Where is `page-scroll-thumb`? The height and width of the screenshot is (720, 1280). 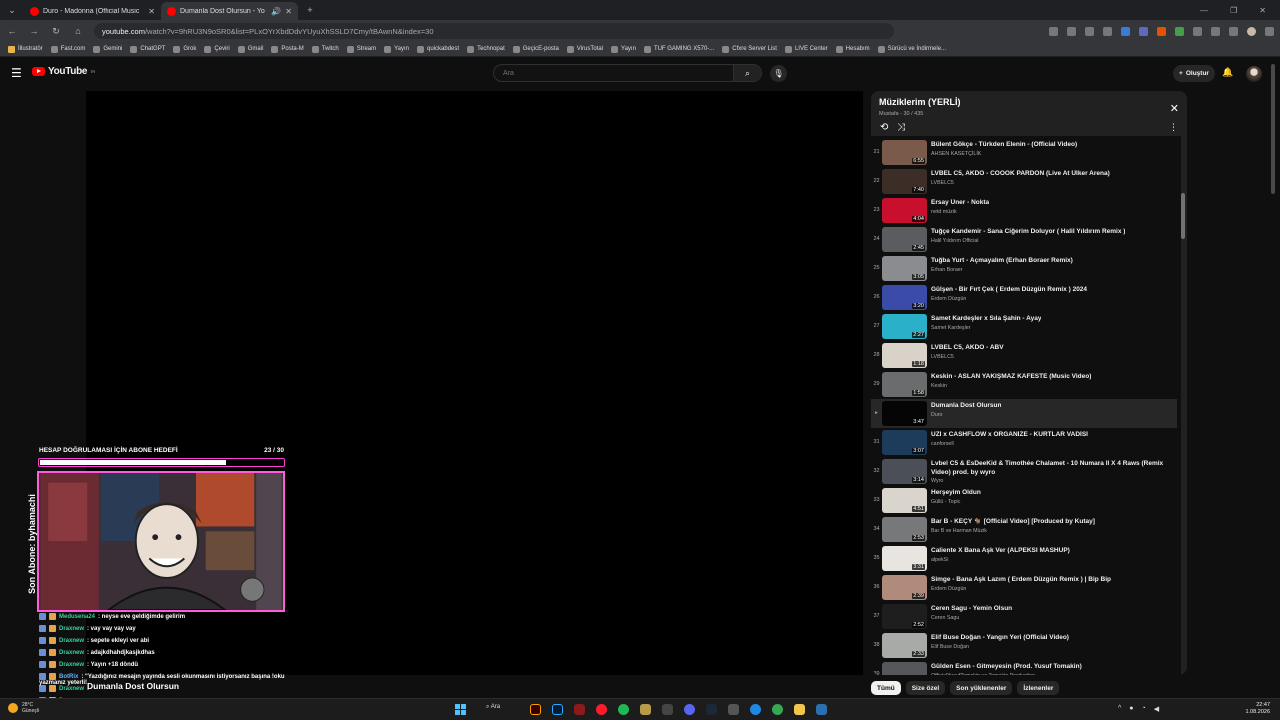 page-scroll-thumb is located at coordinates (1273, 129).